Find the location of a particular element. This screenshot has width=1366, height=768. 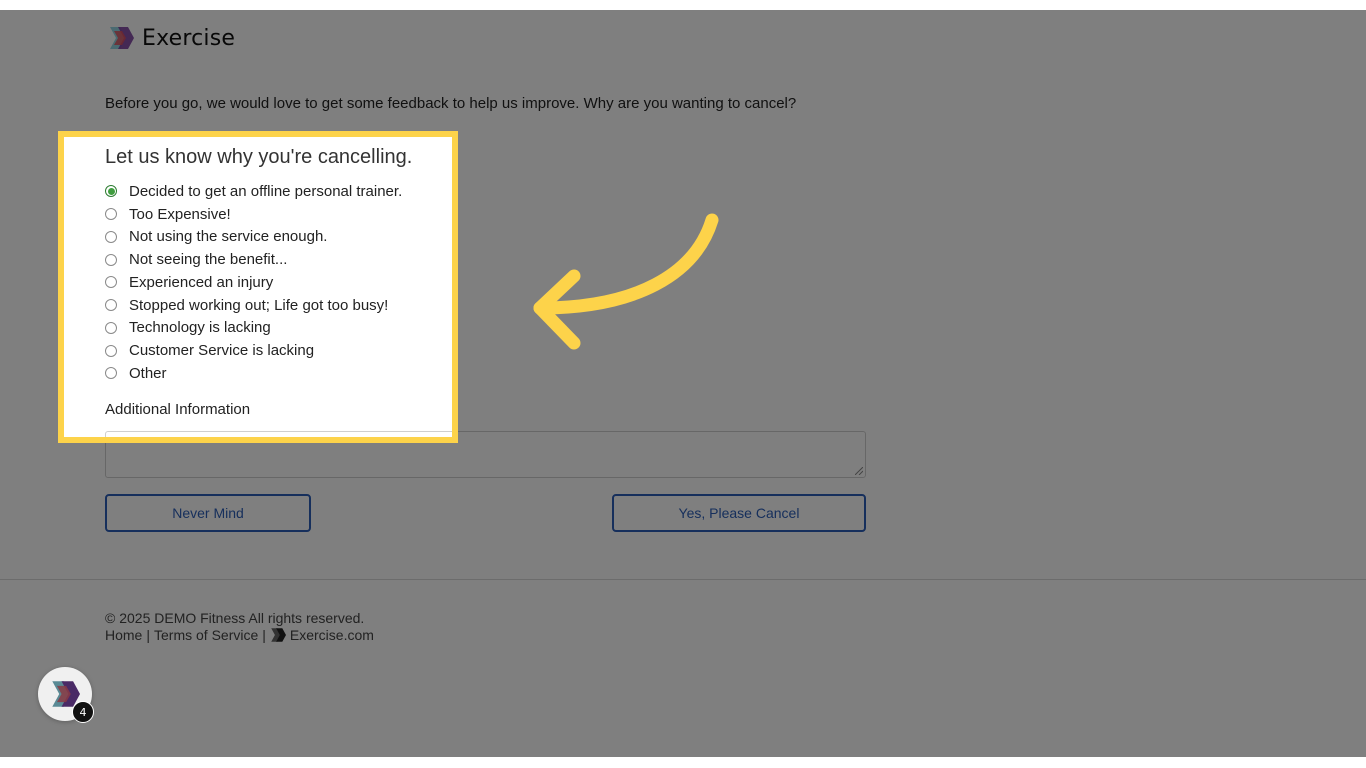

footer-links: Home | Terms of Service | Exercise.com is located at coordinates (239, 635).